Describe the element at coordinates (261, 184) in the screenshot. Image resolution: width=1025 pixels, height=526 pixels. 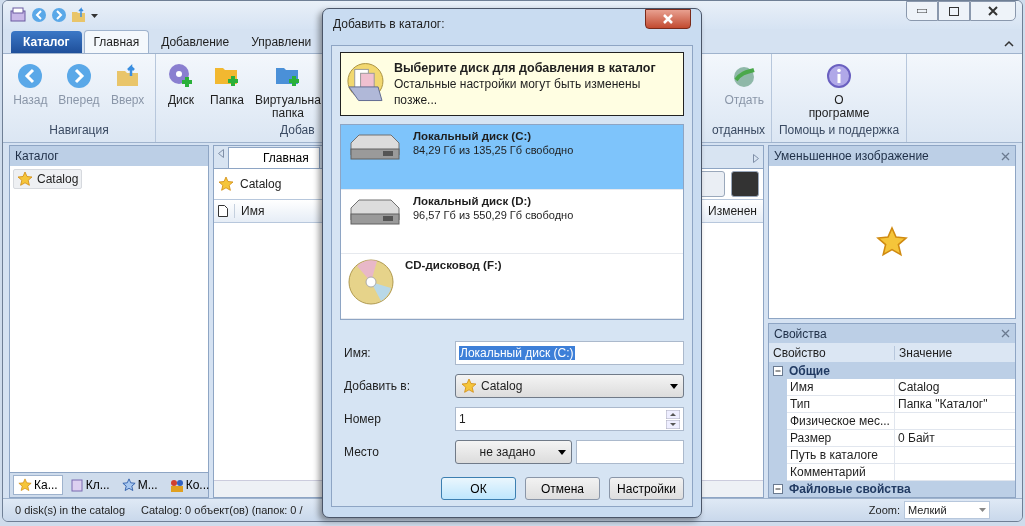
I see `breadcrumb: Catalog` at that location.